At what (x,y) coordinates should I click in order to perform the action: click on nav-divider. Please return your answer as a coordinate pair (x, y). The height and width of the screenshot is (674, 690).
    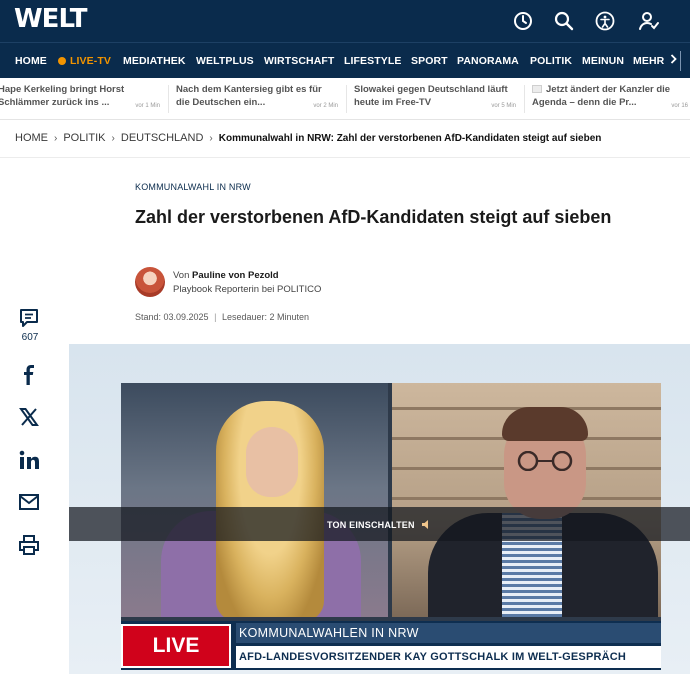
    Looking at the image, I should click on (680, 61).